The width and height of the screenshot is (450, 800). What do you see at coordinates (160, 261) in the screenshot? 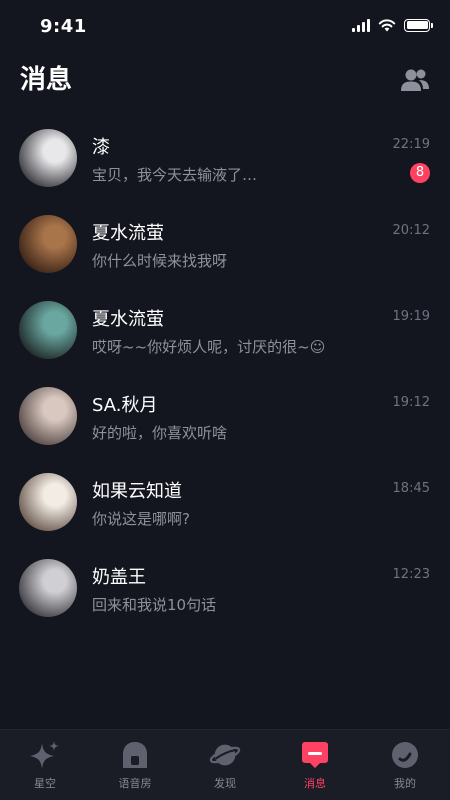
I see `chat-preview: 你什么时候来找我呀` at bounding box center [160, 261].